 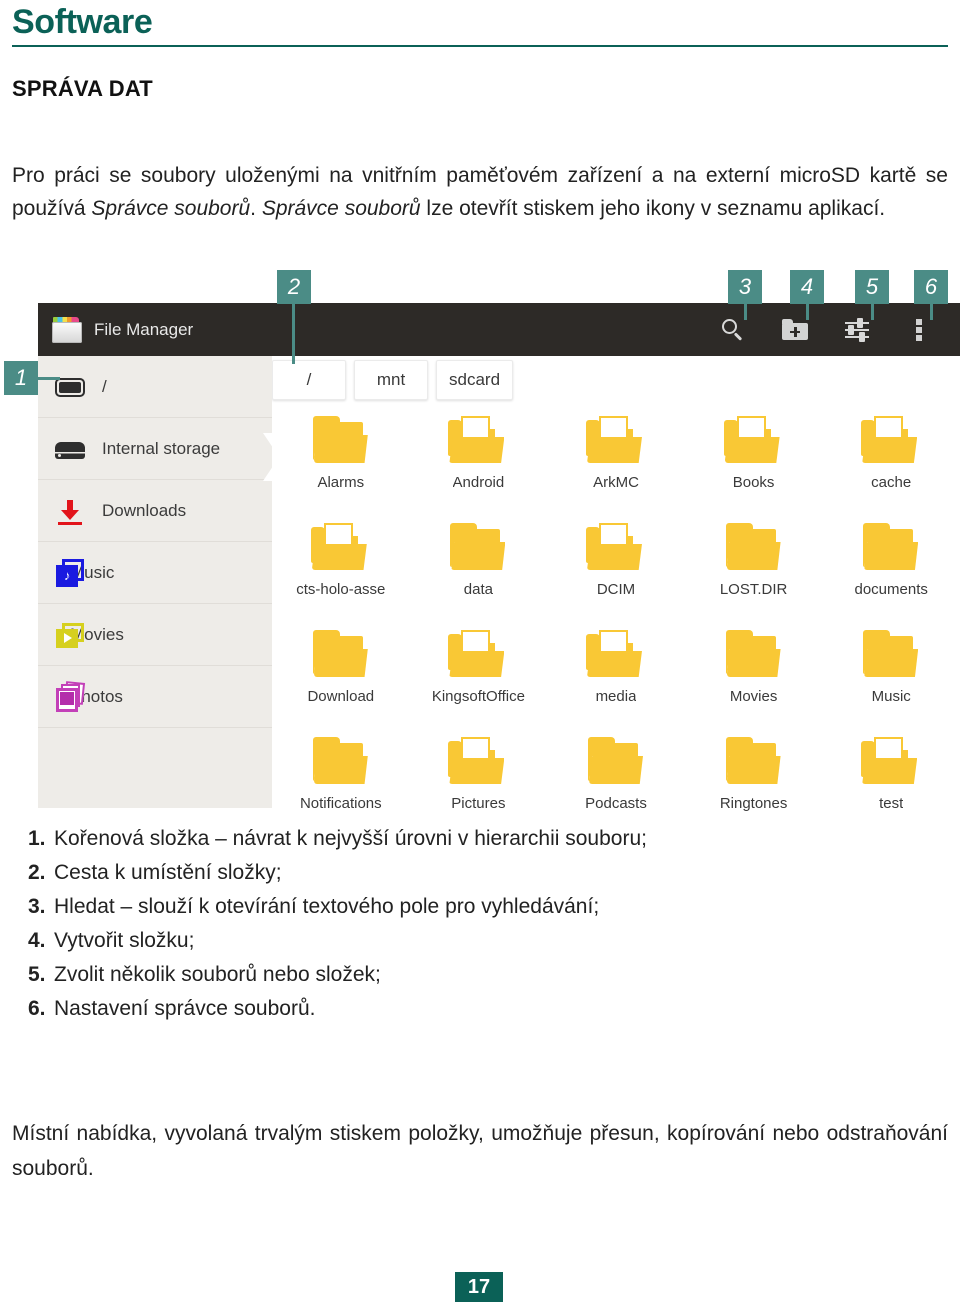 I want to click on overflow-menu-icon, so click(x=919, y=329).